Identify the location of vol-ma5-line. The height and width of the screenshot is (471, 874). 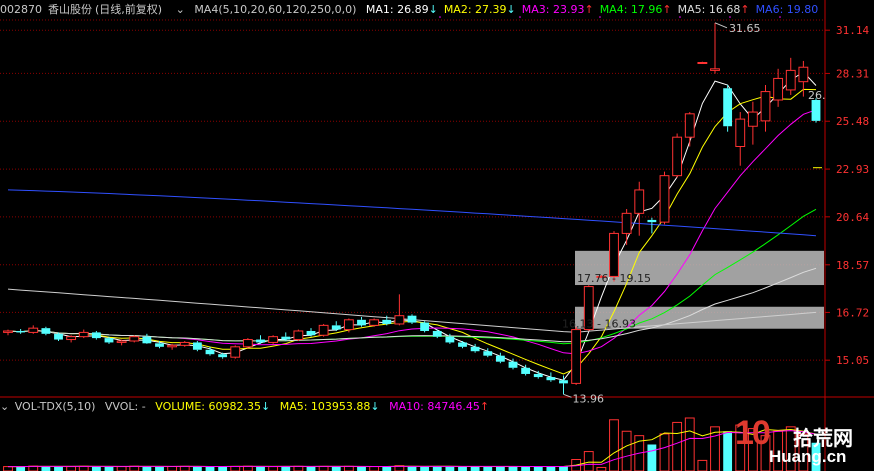
(412, 448).